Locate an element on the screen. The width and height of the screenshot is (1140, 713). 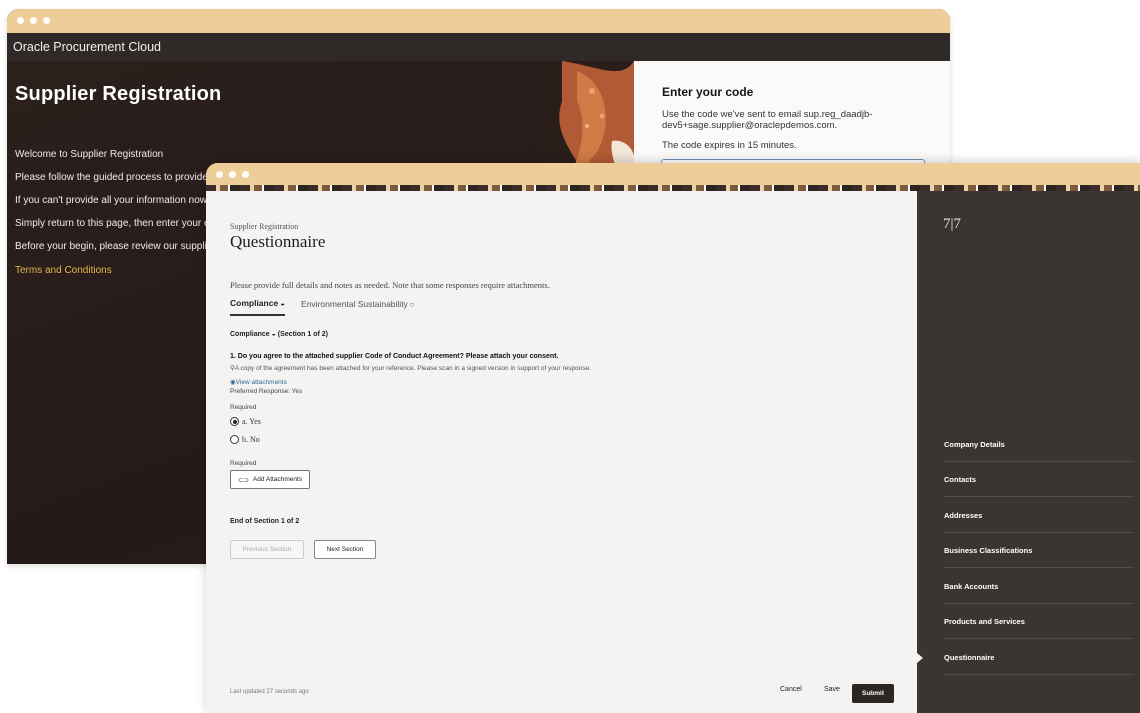
tab-compliance: Compliance ◒ is located at coordinates (258, 307).